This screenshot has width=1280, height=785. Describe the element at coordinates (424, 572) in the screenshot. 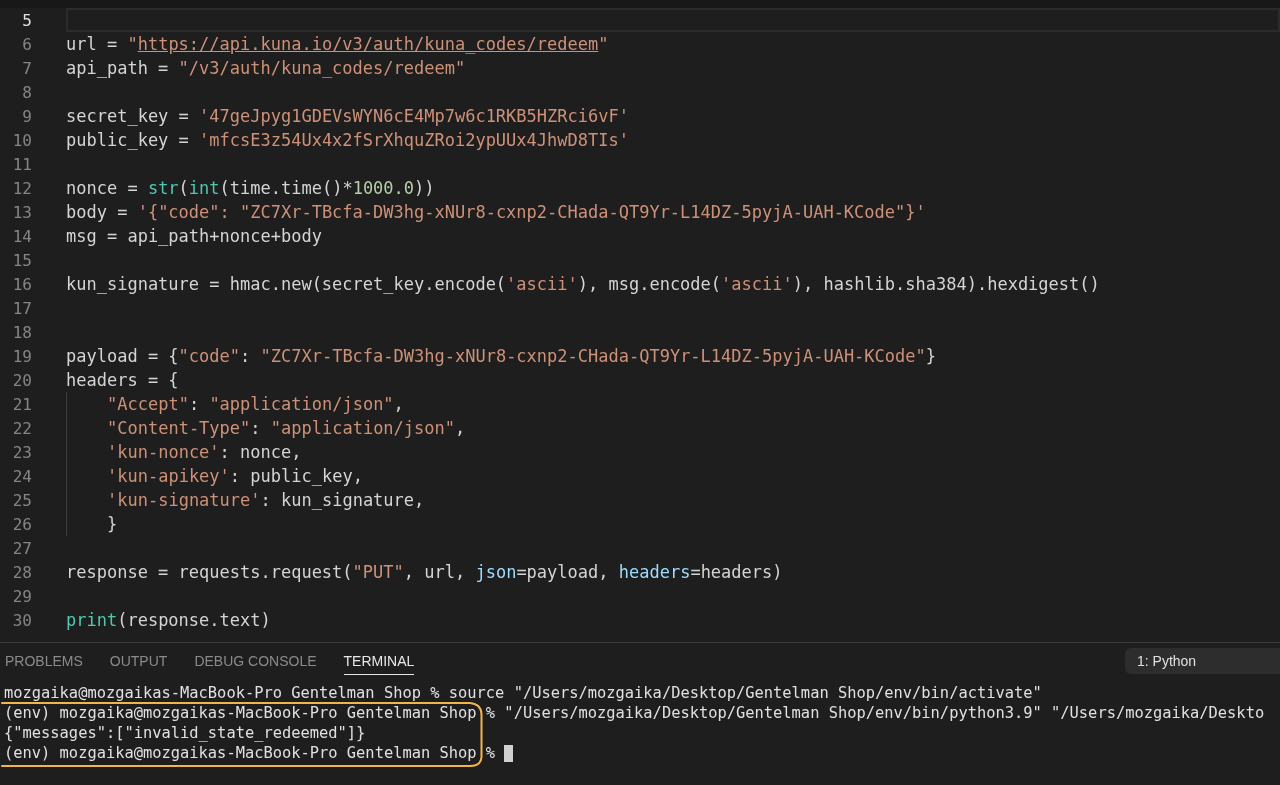

I see `code-line: response = requests.request("PUT", url, json=payload, headers=headers)` at that location.